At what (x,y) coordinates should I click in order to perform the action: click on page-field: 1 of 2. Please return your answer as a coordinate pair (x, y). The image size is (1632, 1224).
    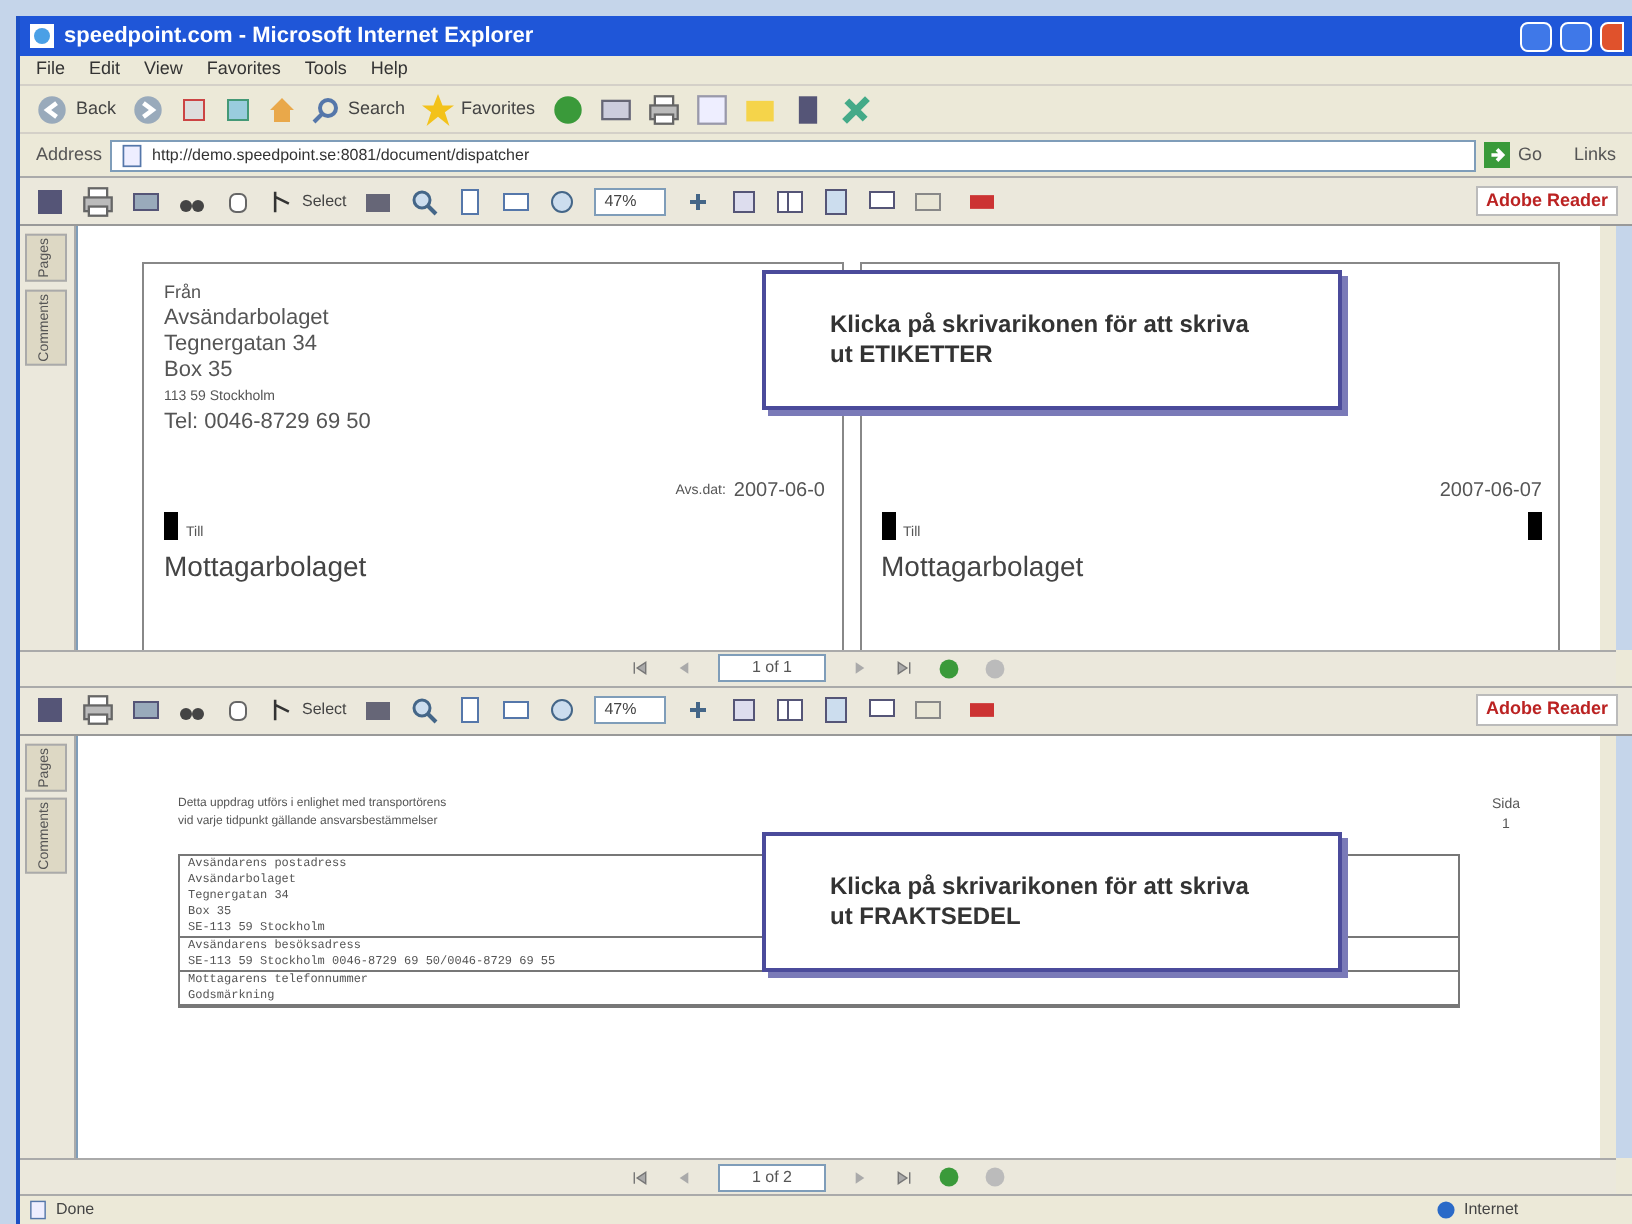
    Looking at the image, I should click on (771, 1177).